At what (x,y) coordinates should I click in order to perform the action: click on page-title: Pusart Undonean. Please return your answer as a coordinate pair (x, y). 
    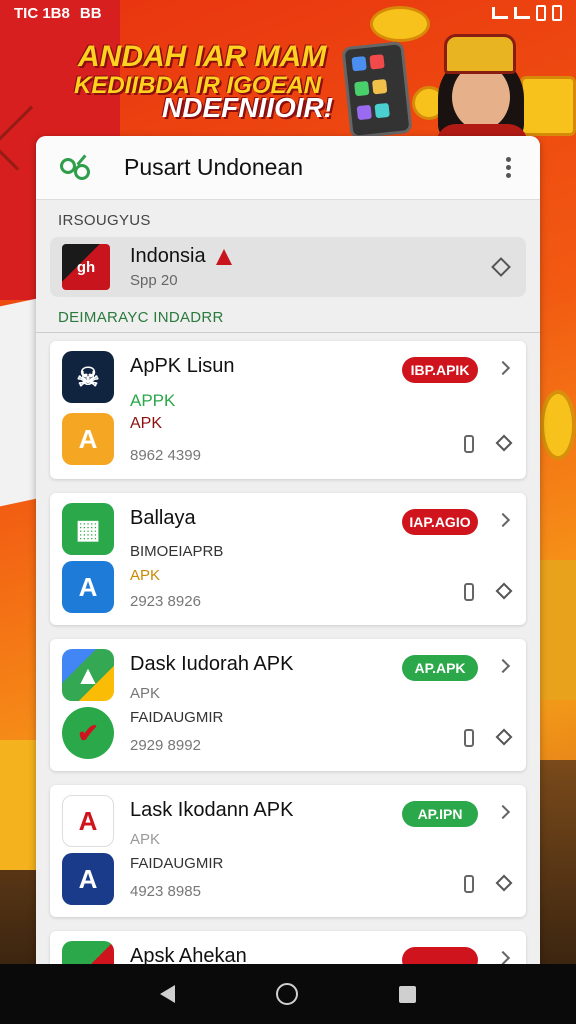
    Looking at the image, I should click on (214, 167).